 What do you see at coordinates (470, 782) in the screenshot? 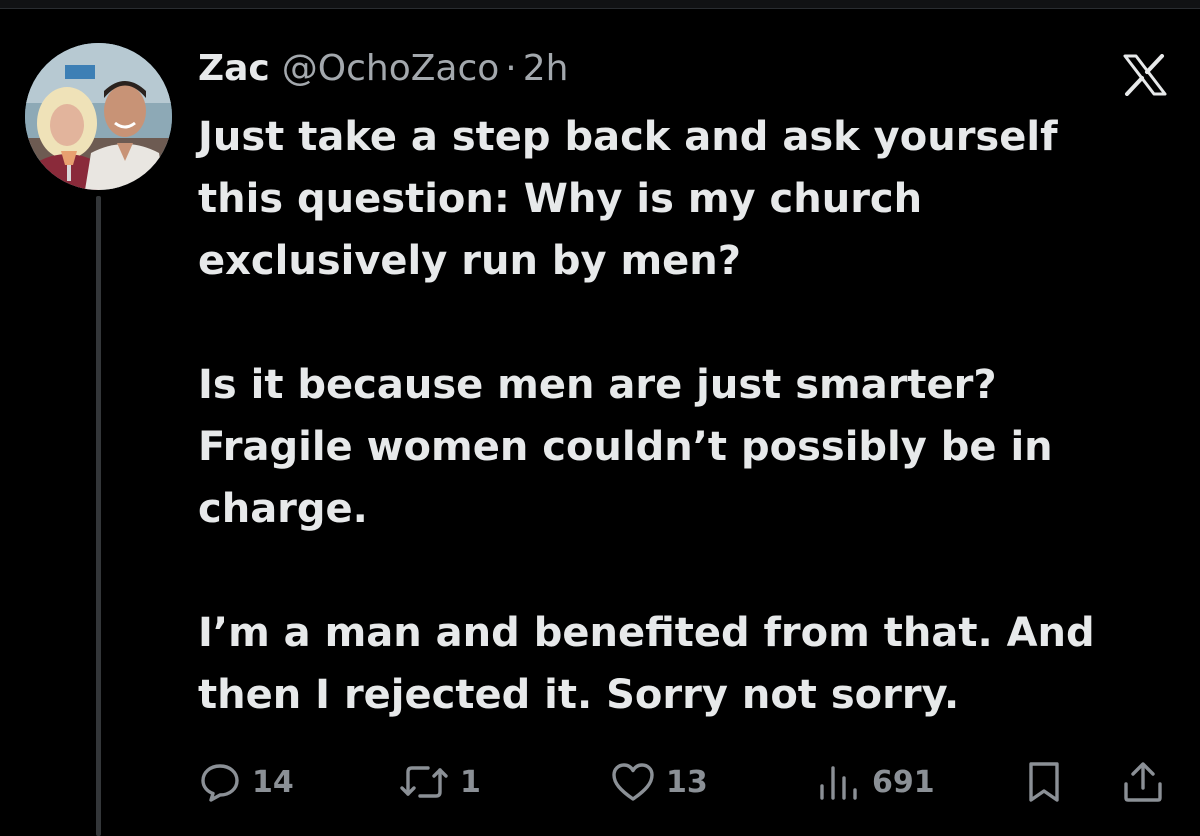
I see `repost-count: 1` at bounding box center [470, 782].